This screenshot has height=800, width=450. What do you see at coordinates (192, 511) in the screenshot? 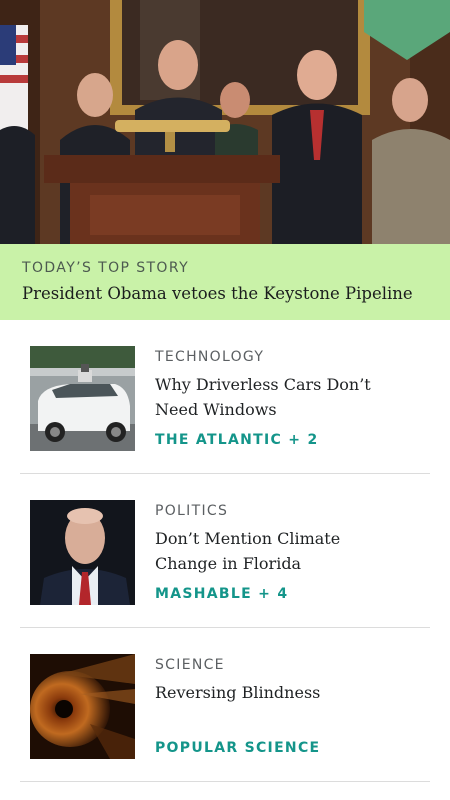
I see `article-category: POLITICS` at bounding box center [192, 511].